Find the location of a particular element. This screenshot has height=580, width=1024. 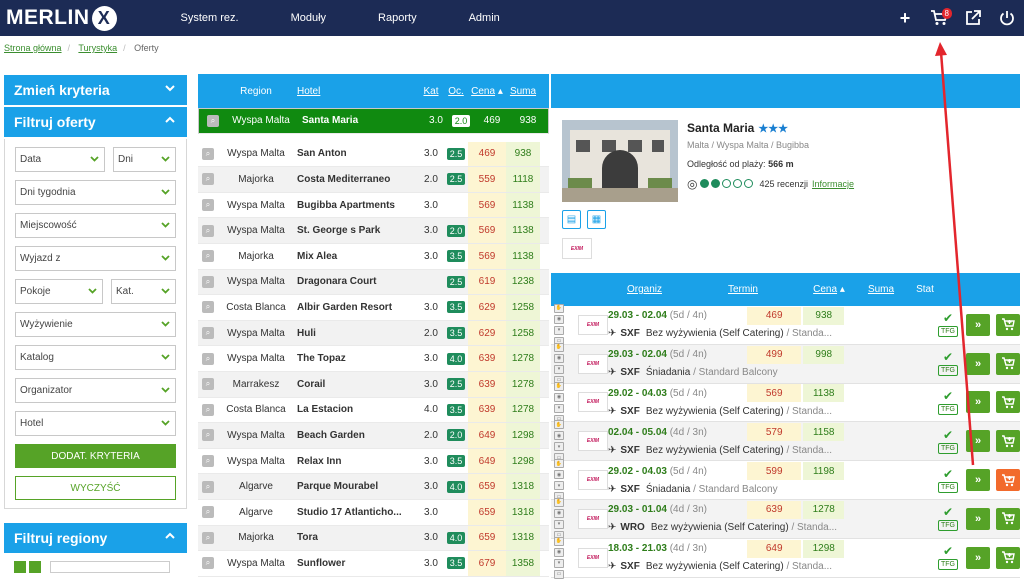

info-link: Informacje is located at coordinates (833, 184).